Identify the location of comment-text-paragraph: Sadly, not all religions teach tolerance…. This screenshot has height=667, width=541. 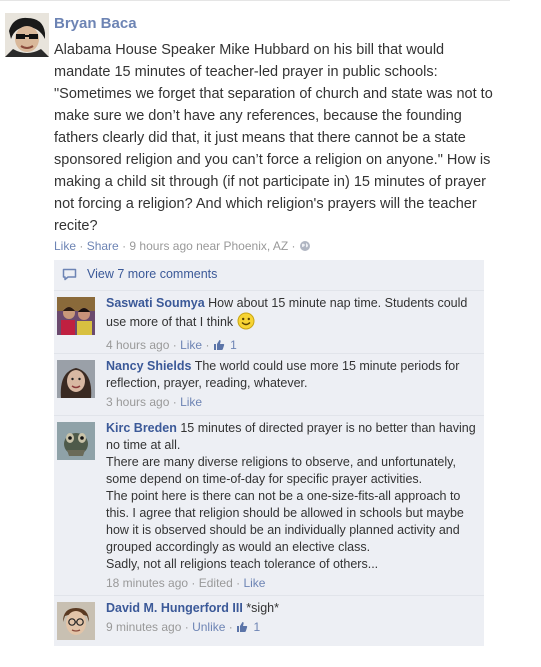
(242, 564).